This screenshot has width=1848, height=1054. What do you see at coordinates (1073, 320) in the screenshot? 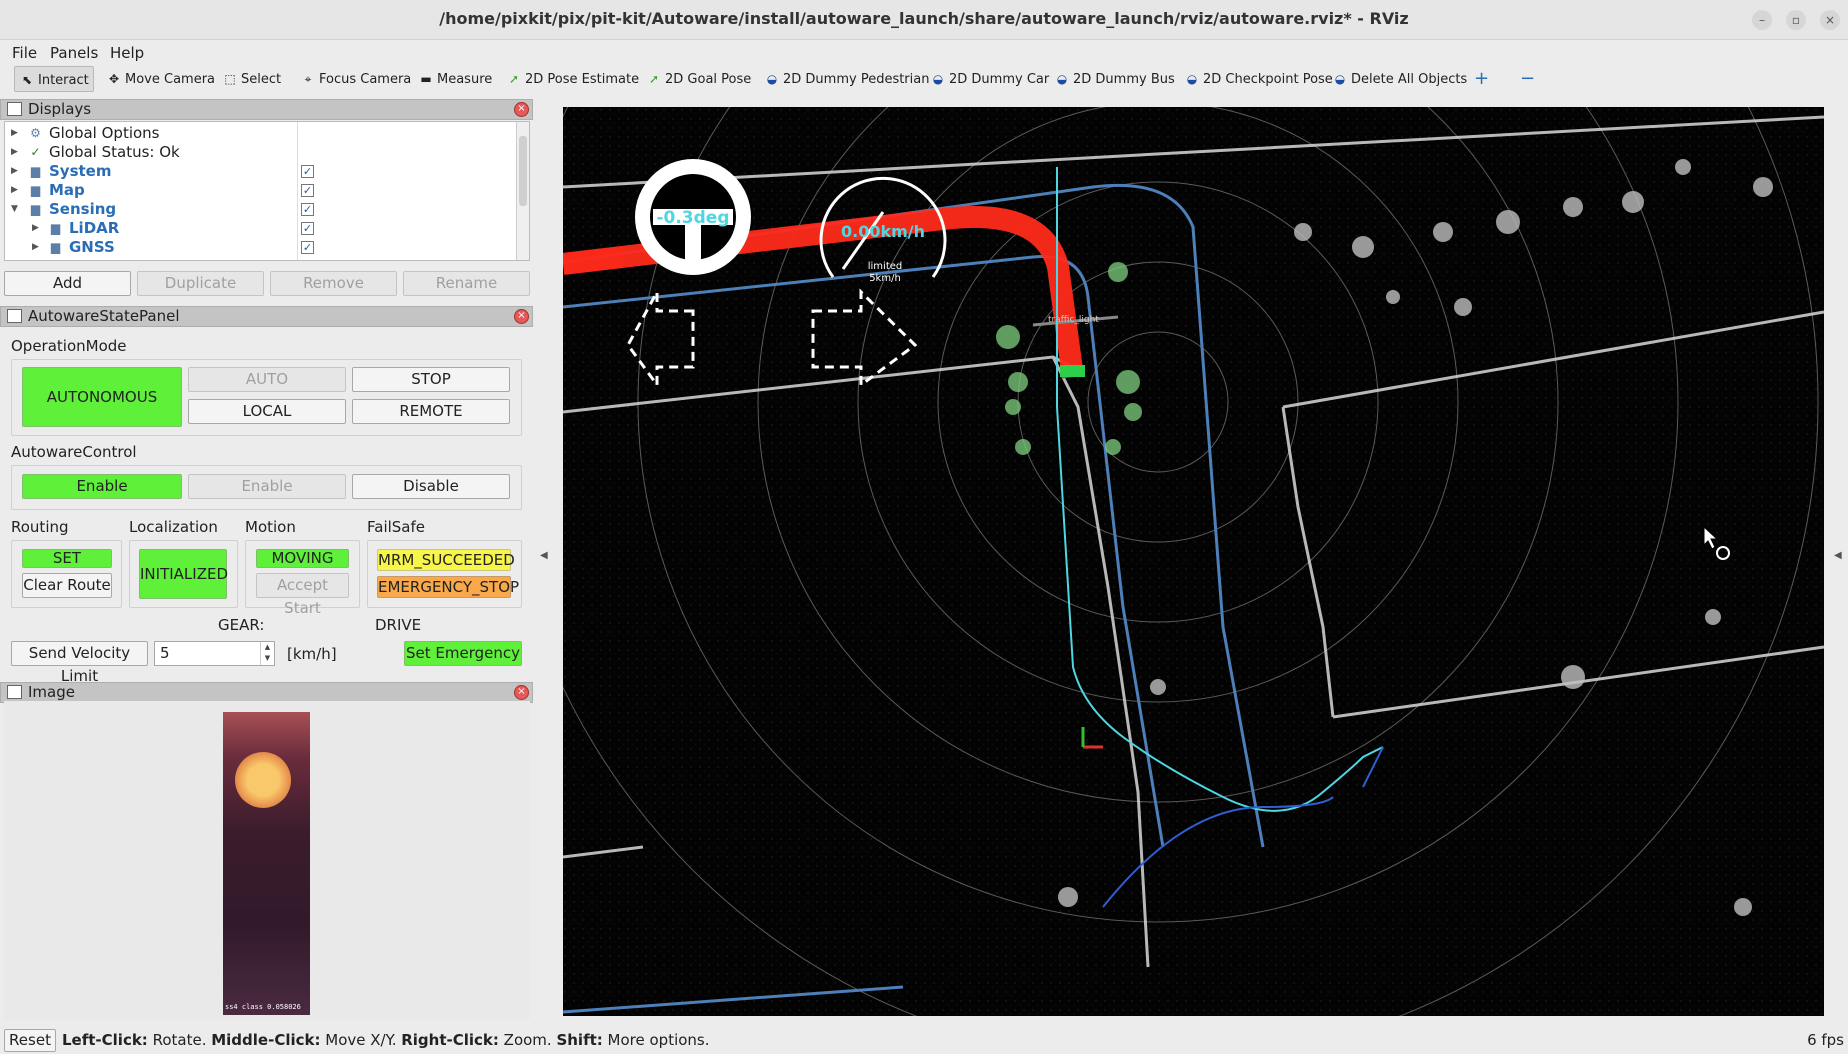
I see `traffic-light-text: traffic_light` at bounding box center [1073, 320].